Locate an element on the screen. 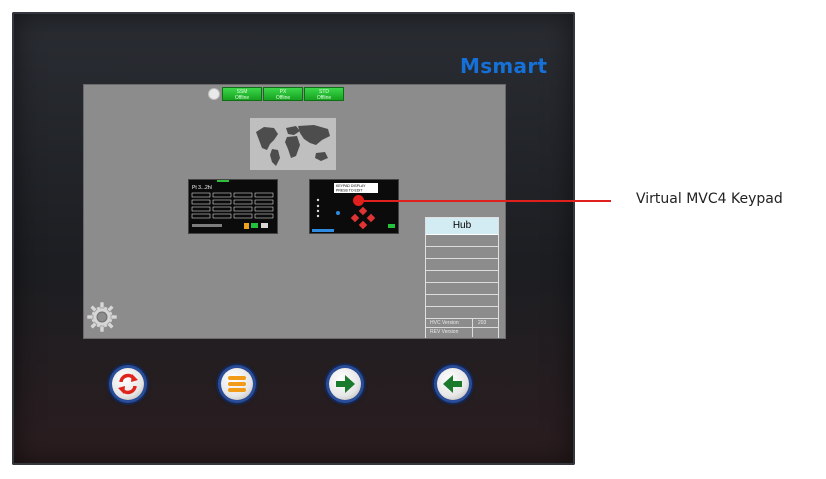 This screenshot has height=479, width=826. refresh-icon is located at coordinates (128, 384).